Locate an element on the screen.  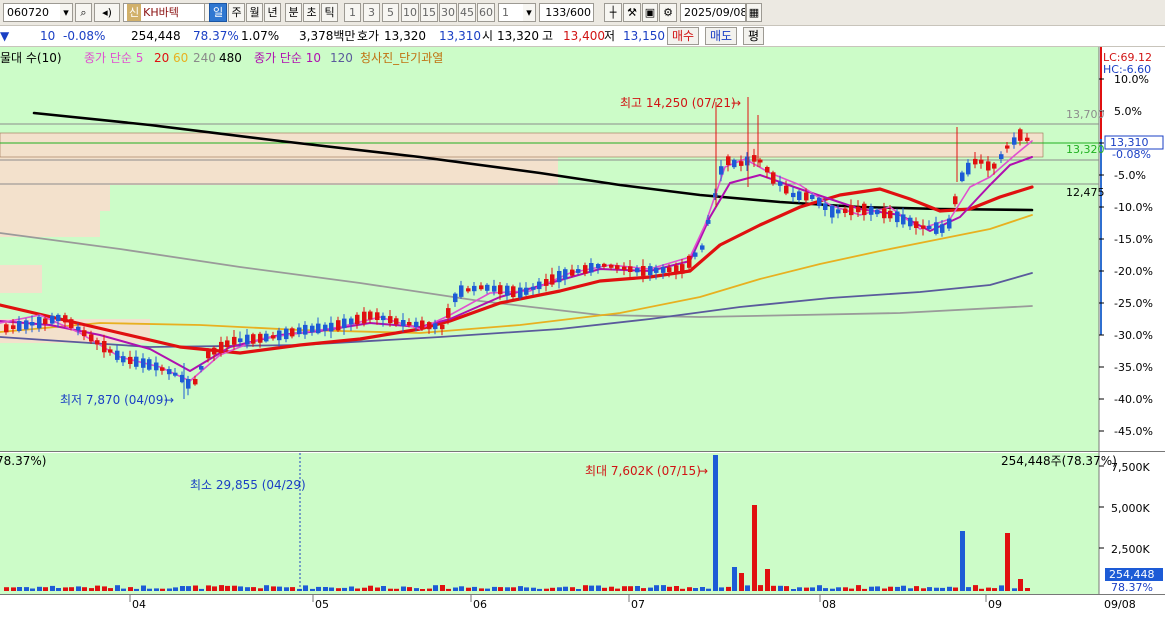
date-field: 2025/09/08 is located at coordinates (713, 12).